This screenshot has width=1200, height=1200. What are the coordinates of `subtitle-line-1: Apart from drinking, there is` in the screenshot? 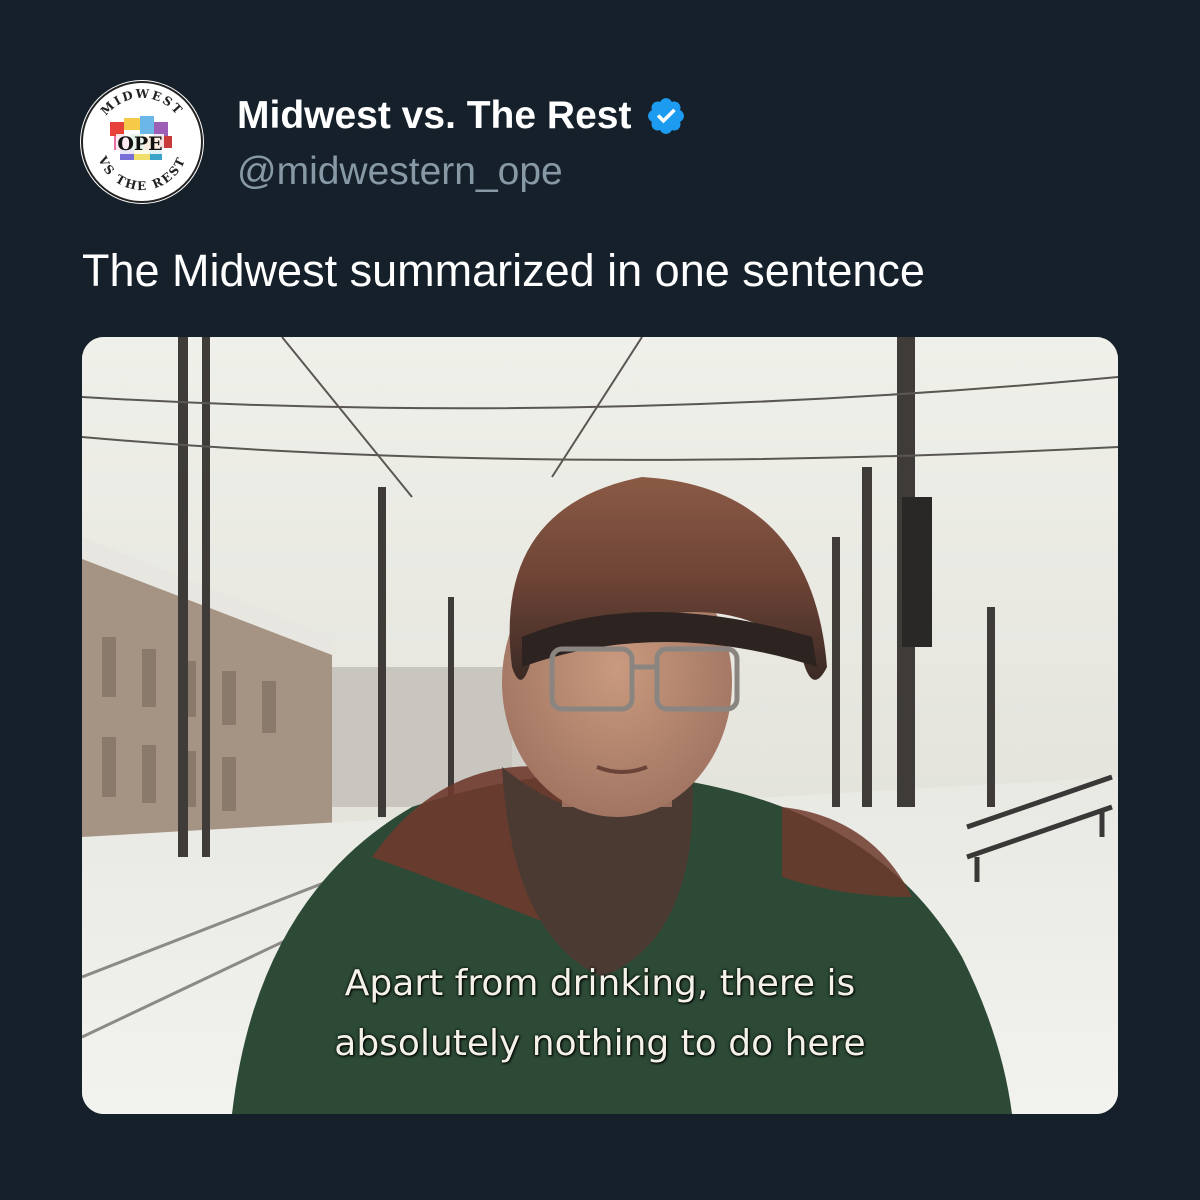 It's located at (600, 983).